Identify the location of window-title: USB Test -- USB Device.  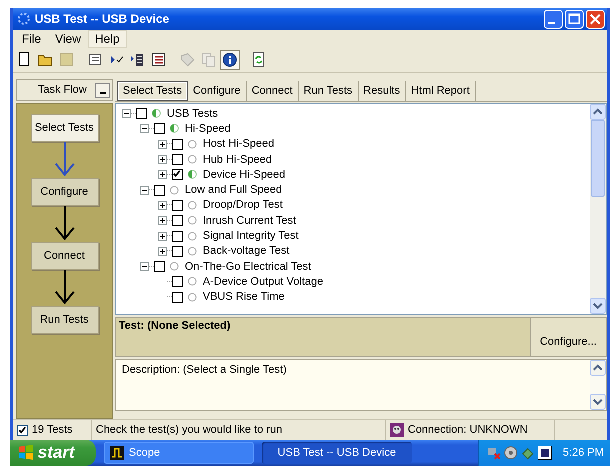
(102, 19).